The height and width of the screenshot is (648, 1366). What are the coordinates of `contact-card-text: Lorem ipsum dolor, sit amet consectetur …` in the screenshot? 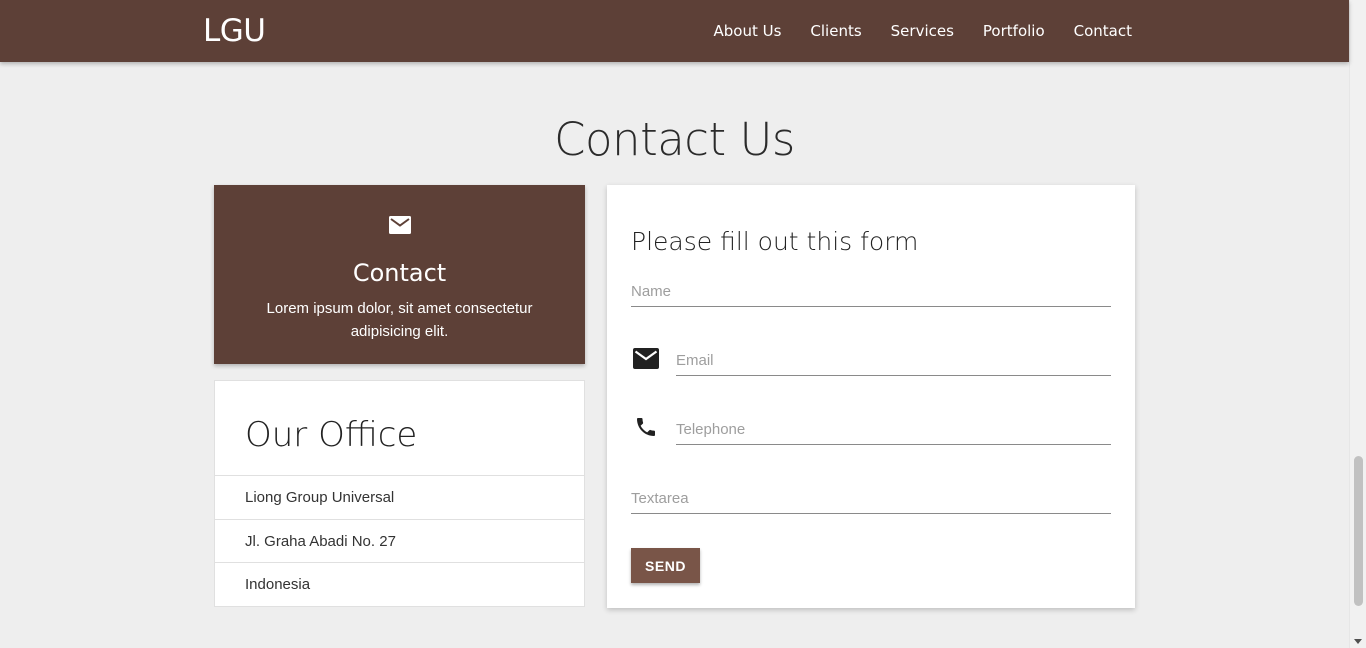 It's located at (399, 320).